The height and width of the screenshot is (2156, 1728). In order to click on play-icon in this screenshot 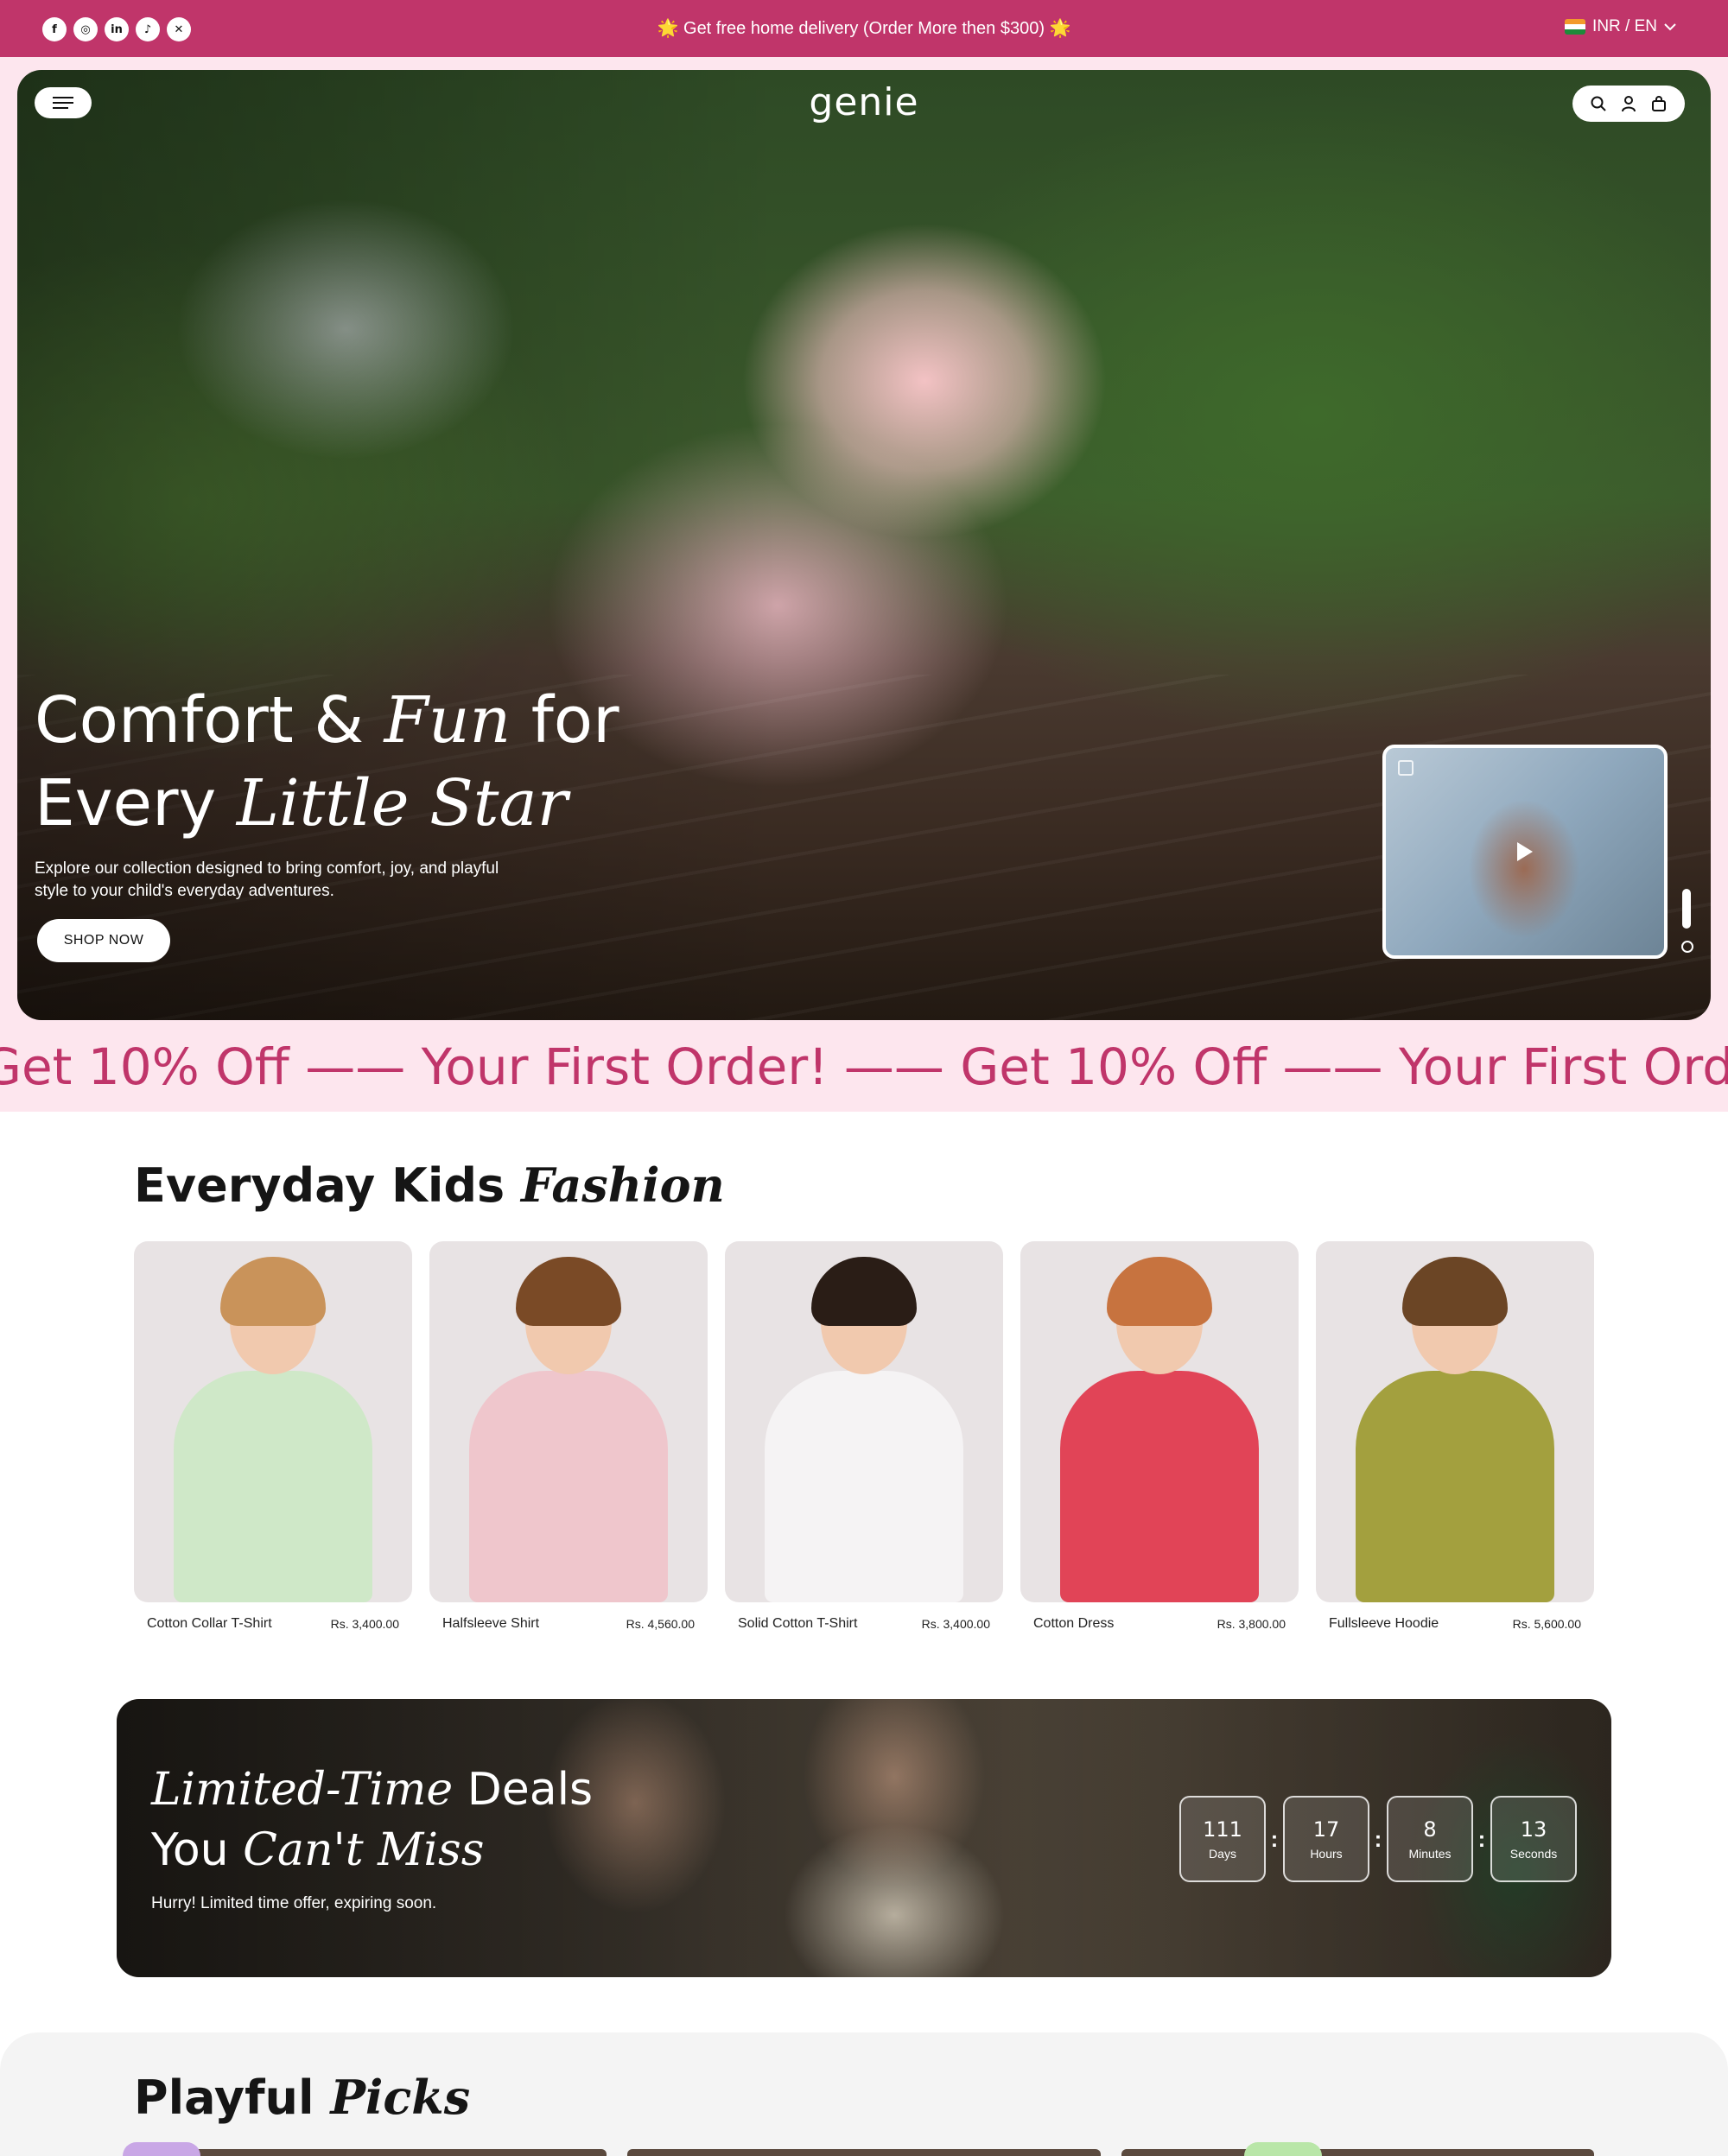, I will do `click(1525, 851)`.